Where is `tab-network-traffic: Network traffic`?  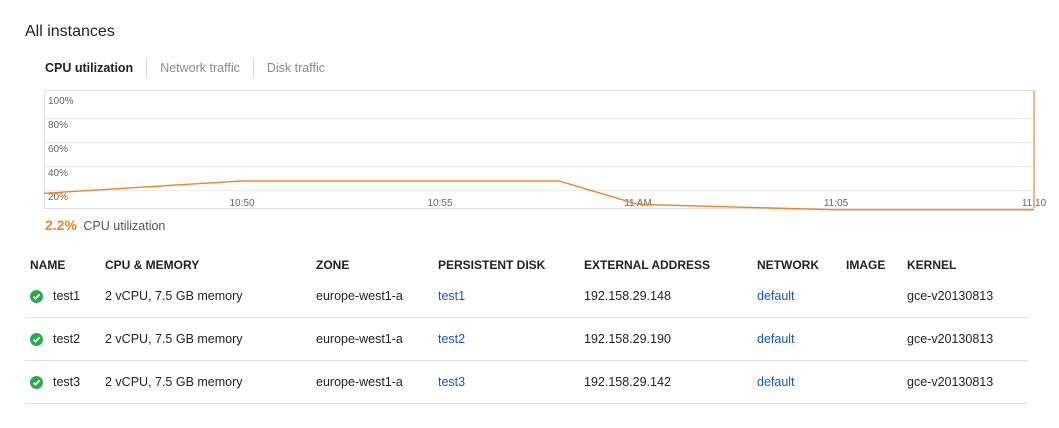
tab-network-traffic: Network traffic is located at coordinates (200, 68).